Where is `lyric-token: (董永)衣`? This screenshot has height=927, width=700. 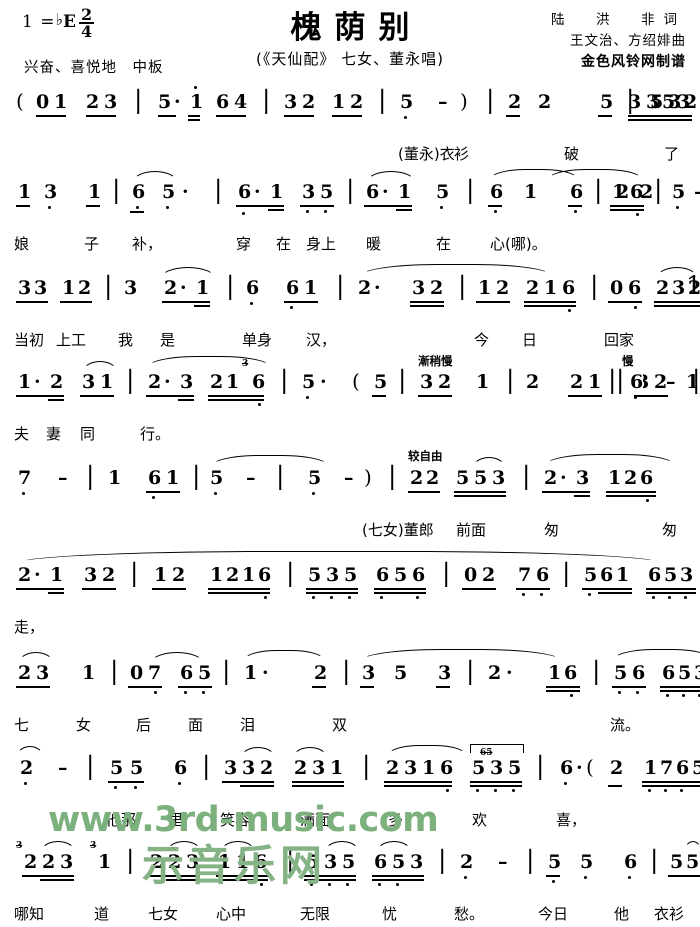 lyric-token: (董永)衣 is located at coordinates (426, 154).